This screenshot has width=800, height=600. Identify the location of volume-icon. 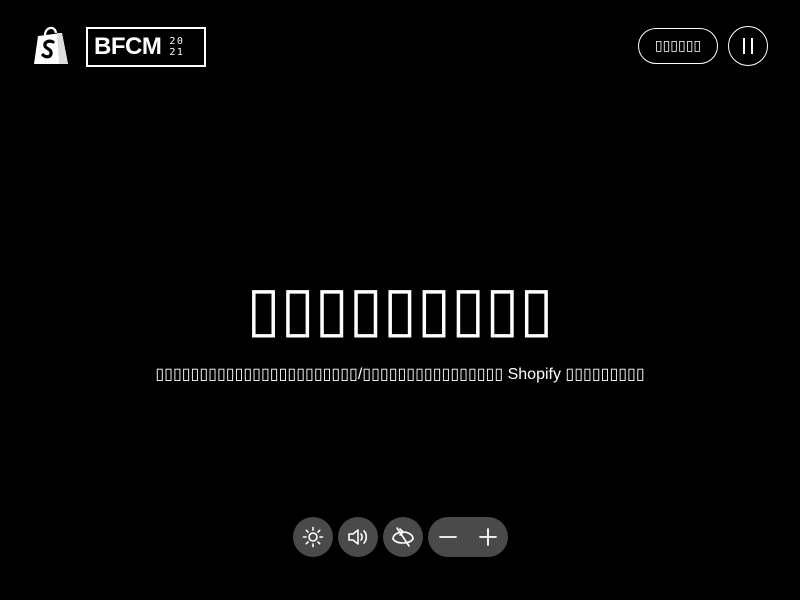
(358, 537).